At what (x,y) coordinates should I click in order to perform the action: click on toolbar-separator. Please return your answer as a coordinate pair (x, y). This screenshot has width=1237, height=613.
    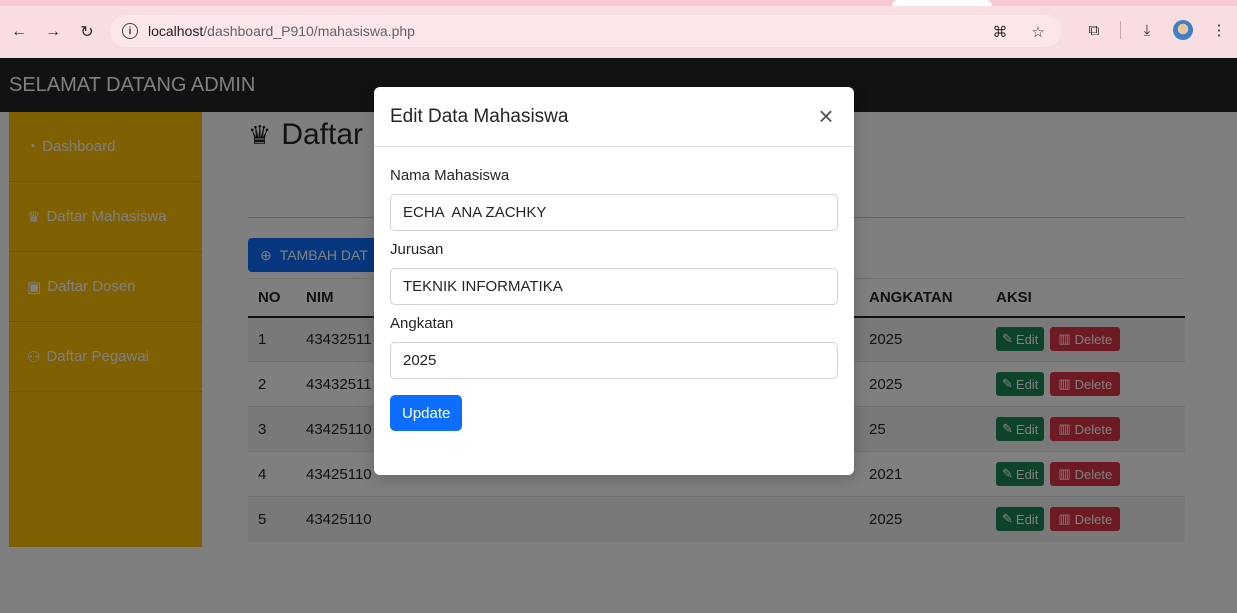
    Looking at the image, I should click on (1120, 30).